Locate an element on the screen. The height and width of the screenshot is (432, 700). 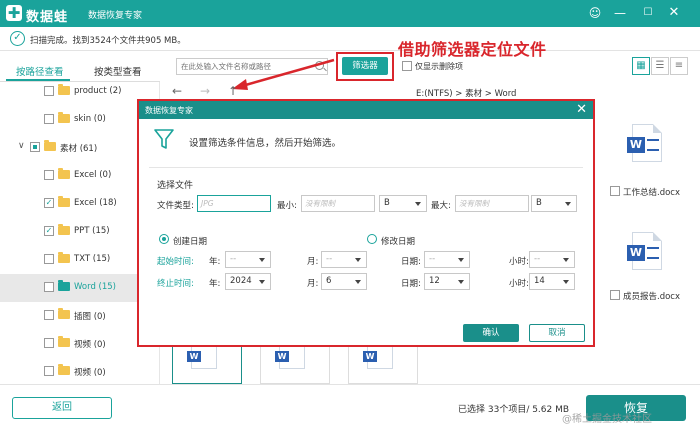
tree-item-video-1: 视频 (0) is located at coordinates (80, 344).